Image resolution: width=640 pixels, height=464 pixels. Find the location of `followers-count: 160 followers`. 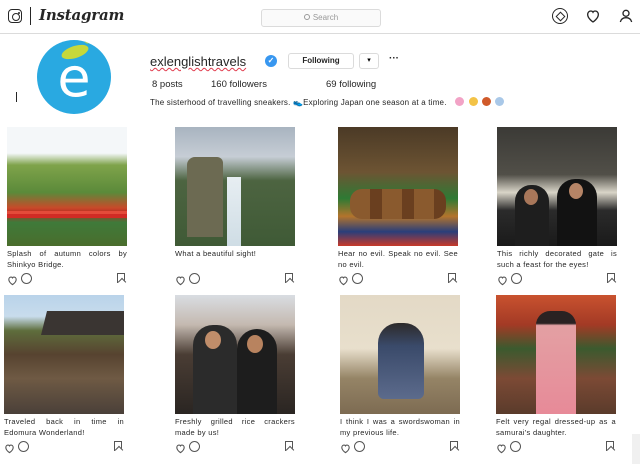

followers-count: 160 followers is located at coordinates (268, 84).